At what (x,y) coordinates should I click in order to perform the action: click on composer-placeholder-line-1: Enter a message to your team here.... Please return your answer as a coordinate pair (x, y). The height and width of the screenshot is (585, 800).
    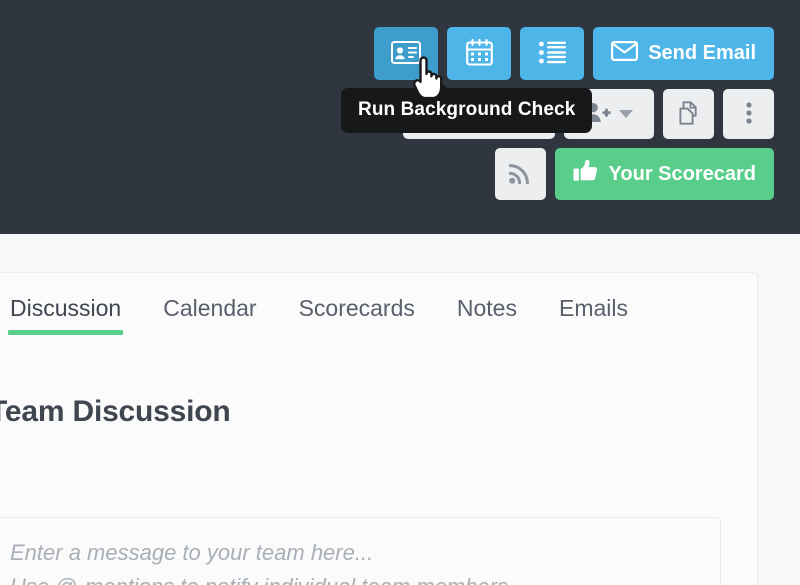
    Looking at the image, I should click on (192, 552).